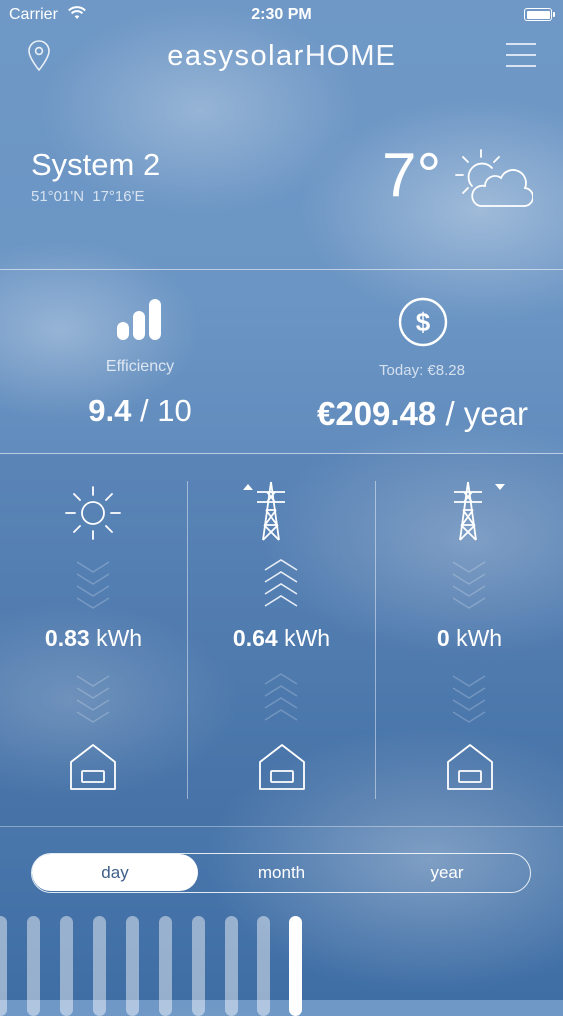 The height and width of the screenshot is (1016, 563). What do you see at coordinates (494, 181) in the screenshot?
I see `partly-cloudy-icon` at bounding box center [494, 181].